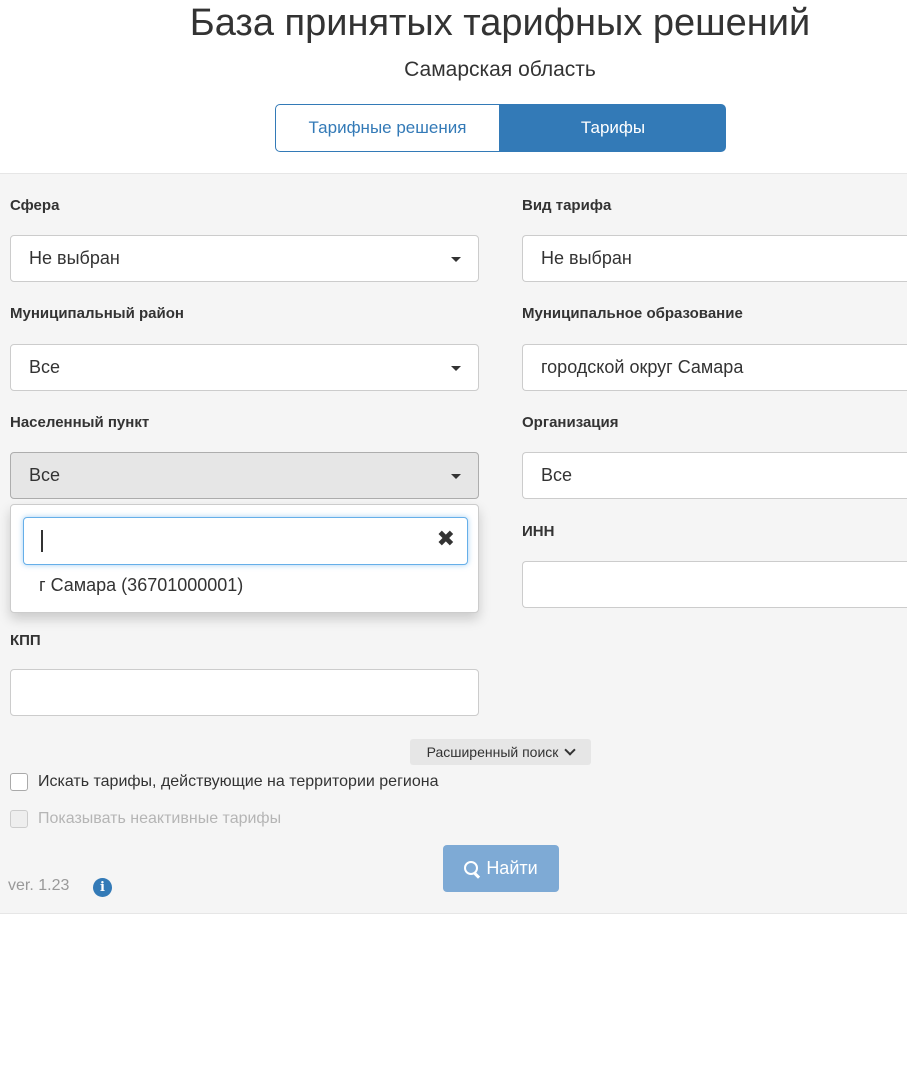  I want to click on sfera-value: Не выбран, so click(74, 258).